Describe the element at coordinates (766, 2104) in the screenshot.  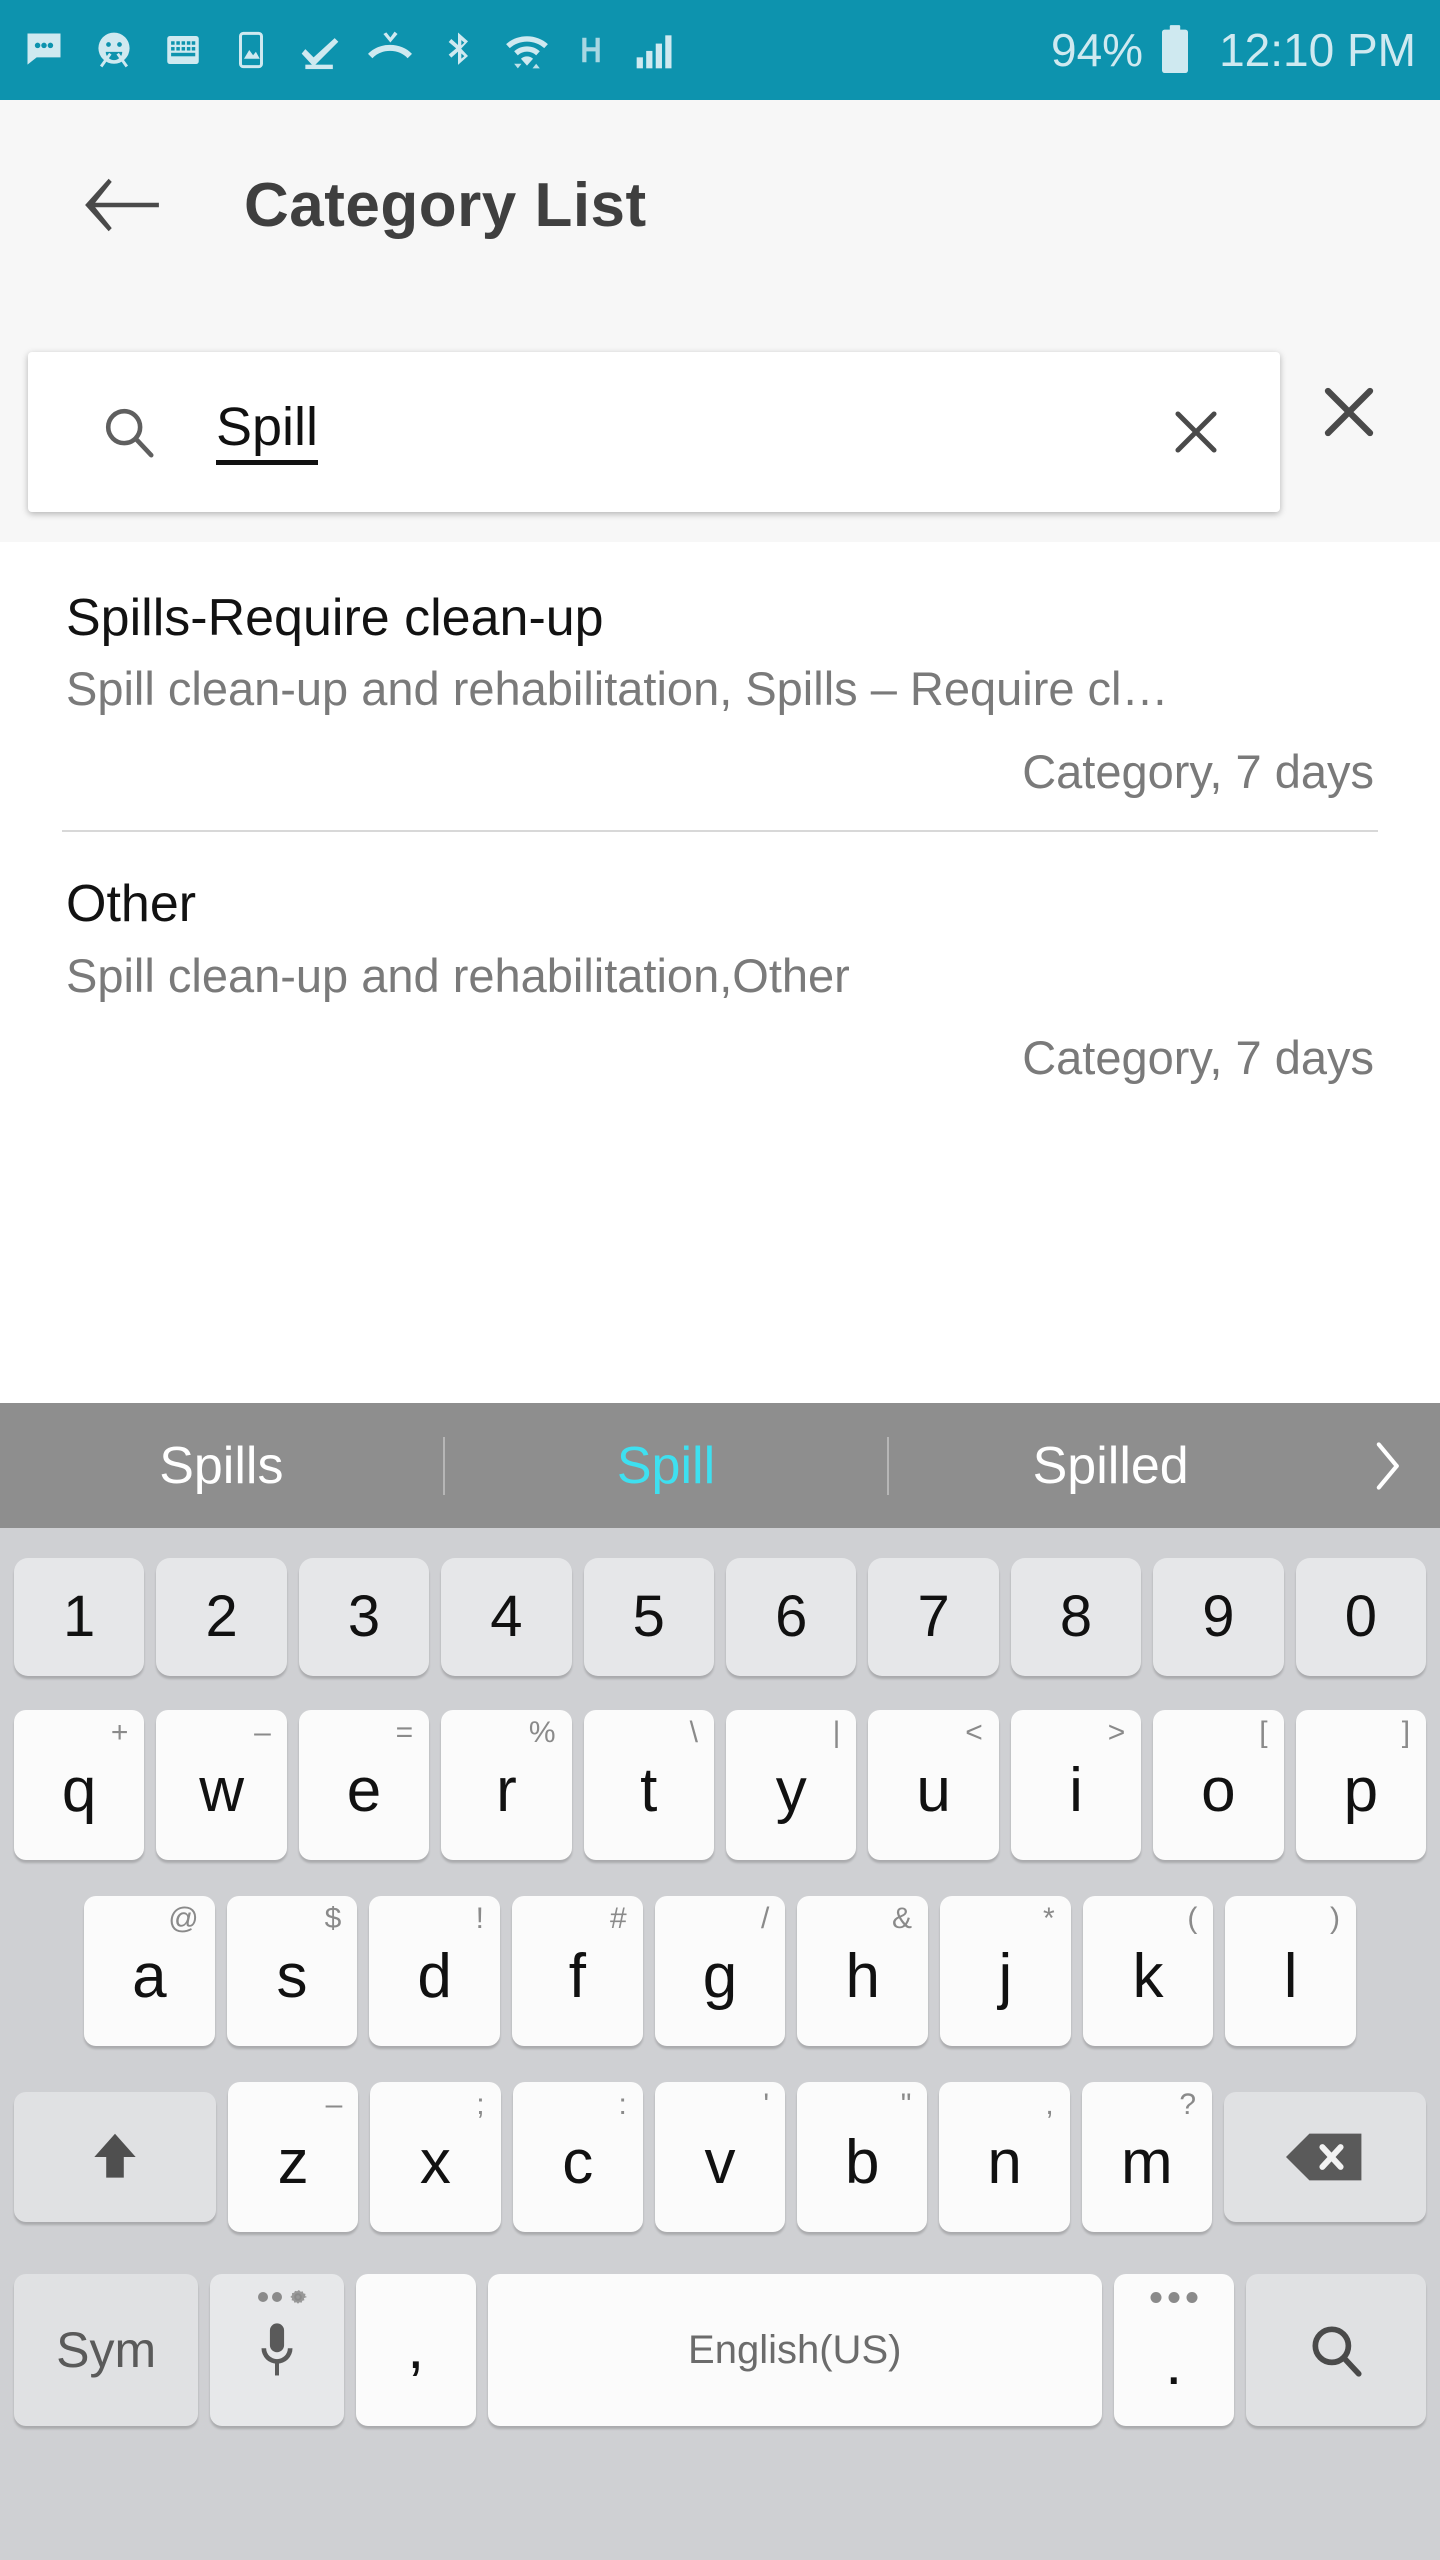
I see `key-alt-label: '` at that location.